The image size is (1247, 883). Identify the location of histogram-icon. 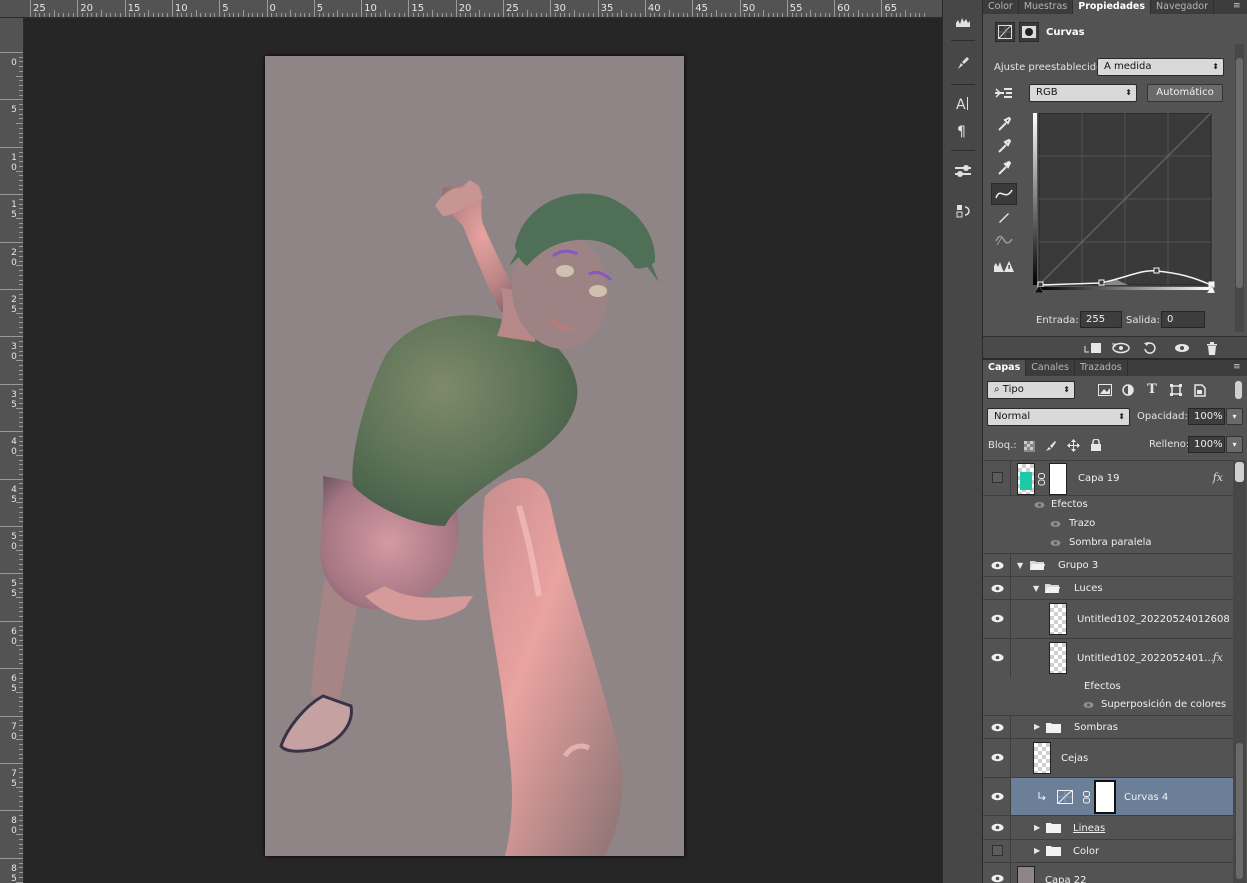
(963, 22).